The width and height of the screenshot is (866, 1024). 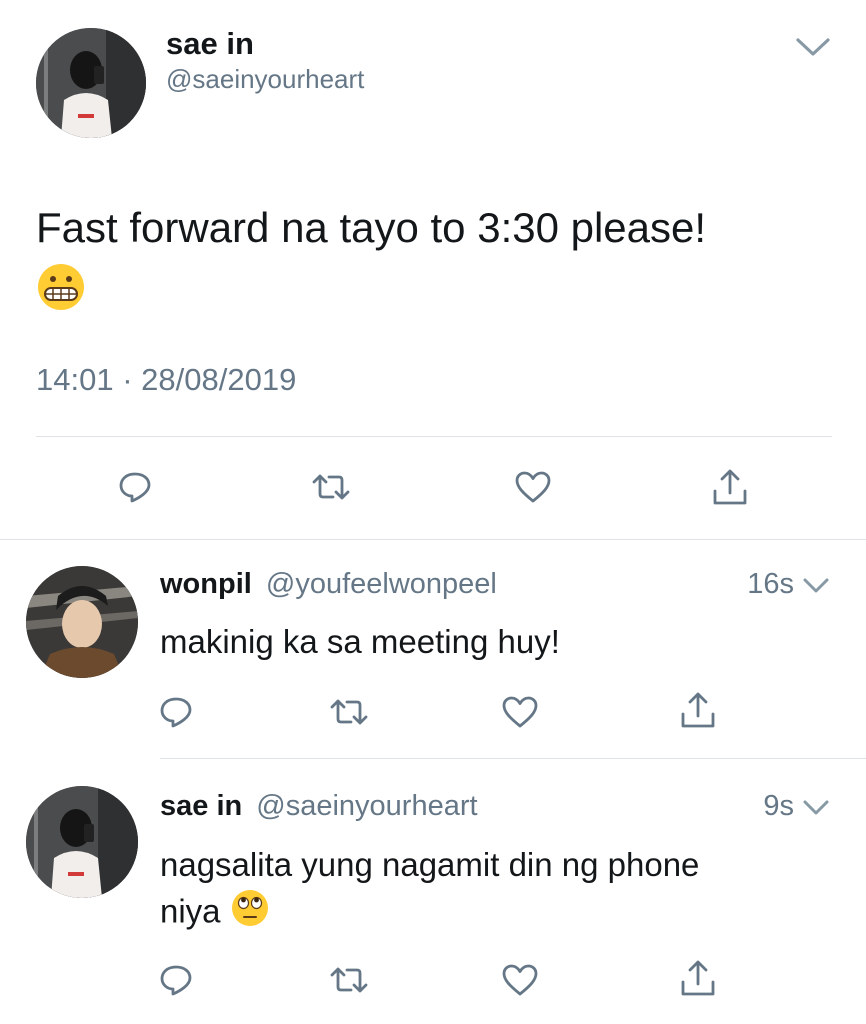 What do you see at coordinates (766, 806) in the screenshot?
I see `reply-time: 9s` at bounding box center [766, 806].